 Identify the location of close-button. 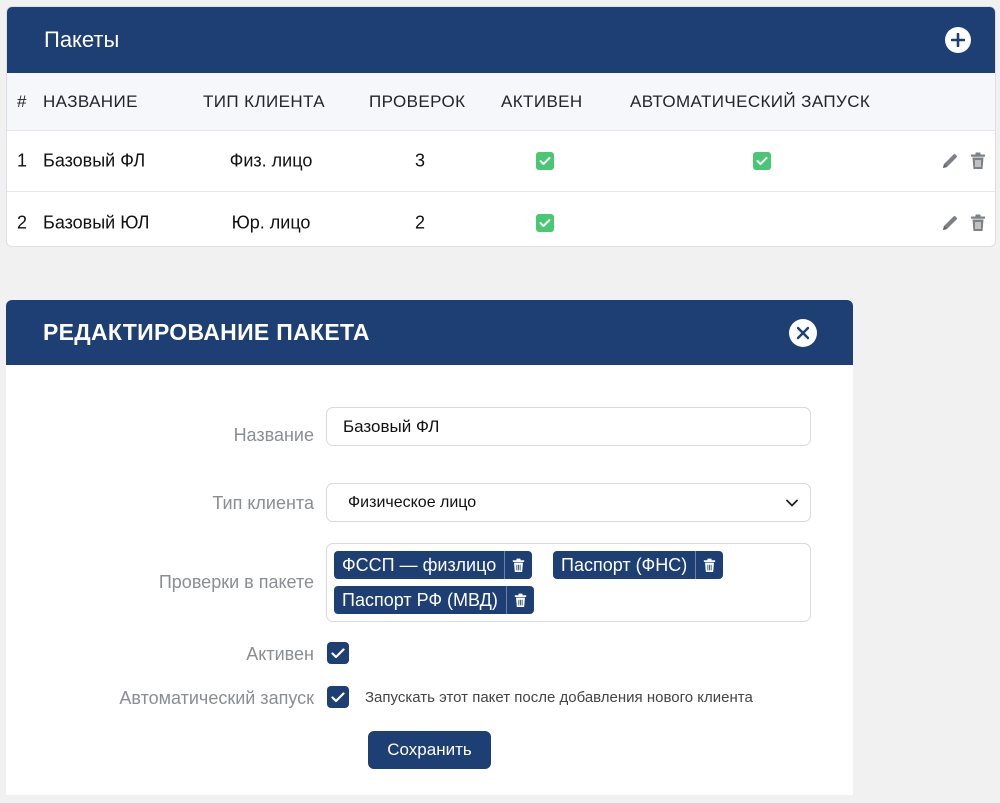
(803, 332).